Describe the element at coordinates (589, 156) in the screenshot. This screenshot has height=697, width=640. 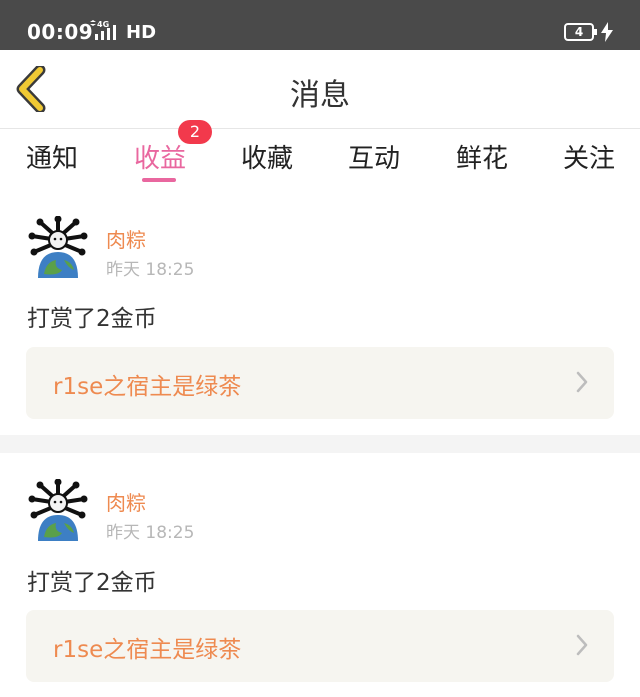
I see `tab-following: 关注` at that location.